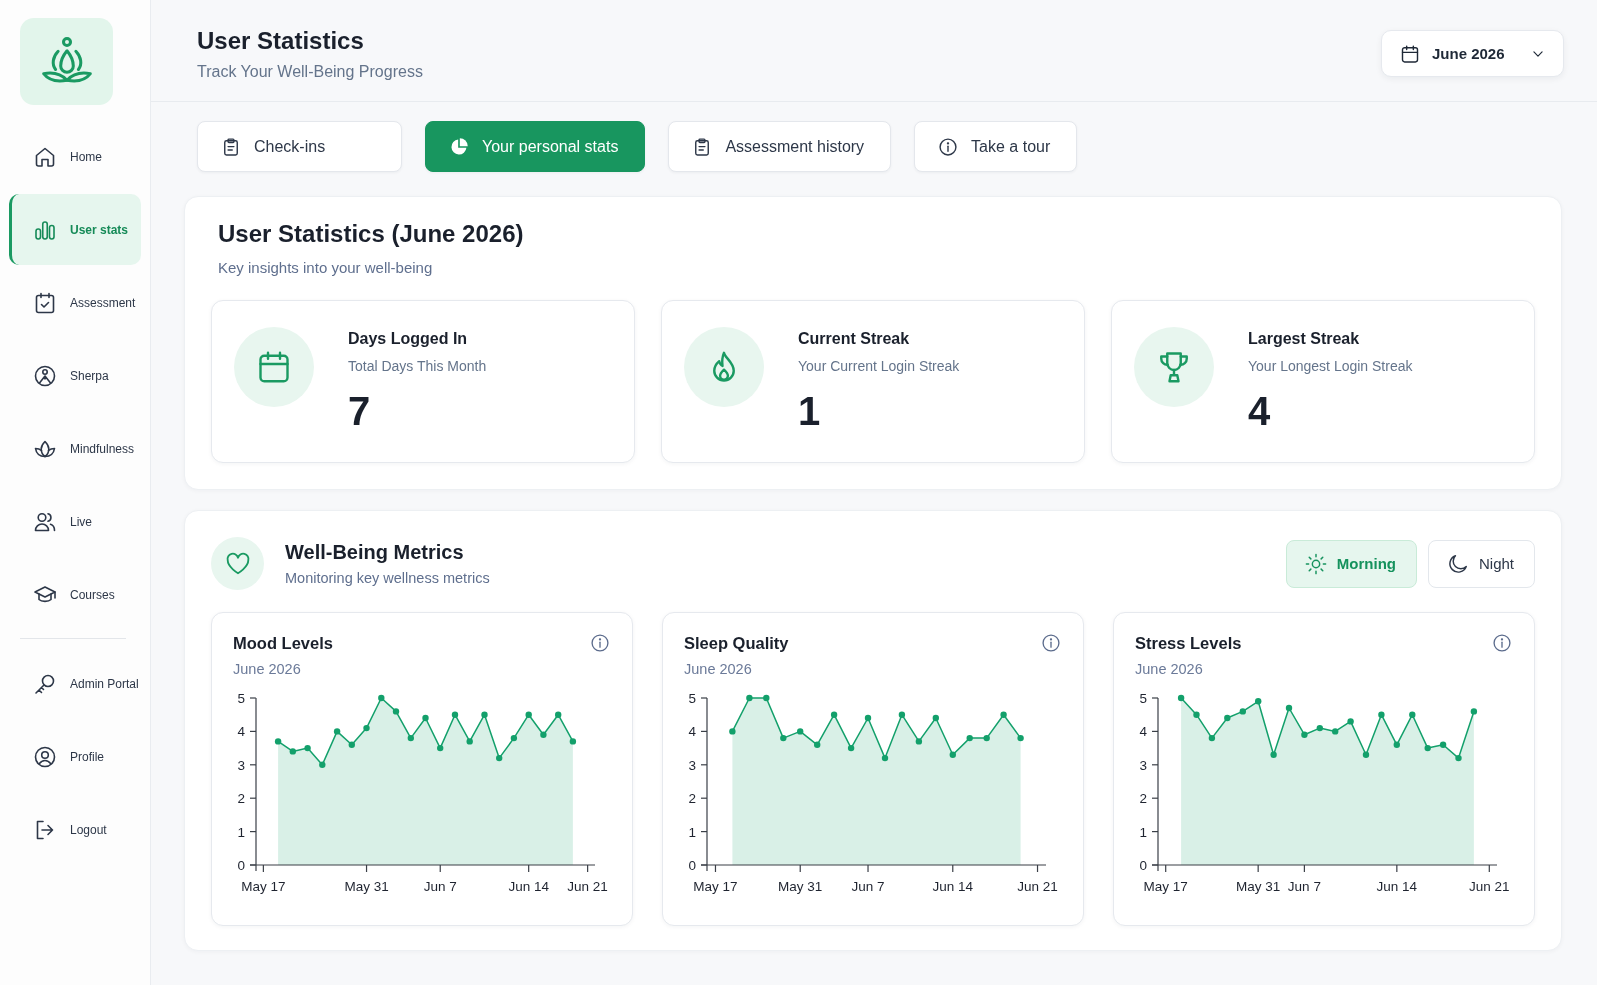  Describe the element at coordinates (45, 302) in the screenshot. I see `calendar-check-icon` at that location.